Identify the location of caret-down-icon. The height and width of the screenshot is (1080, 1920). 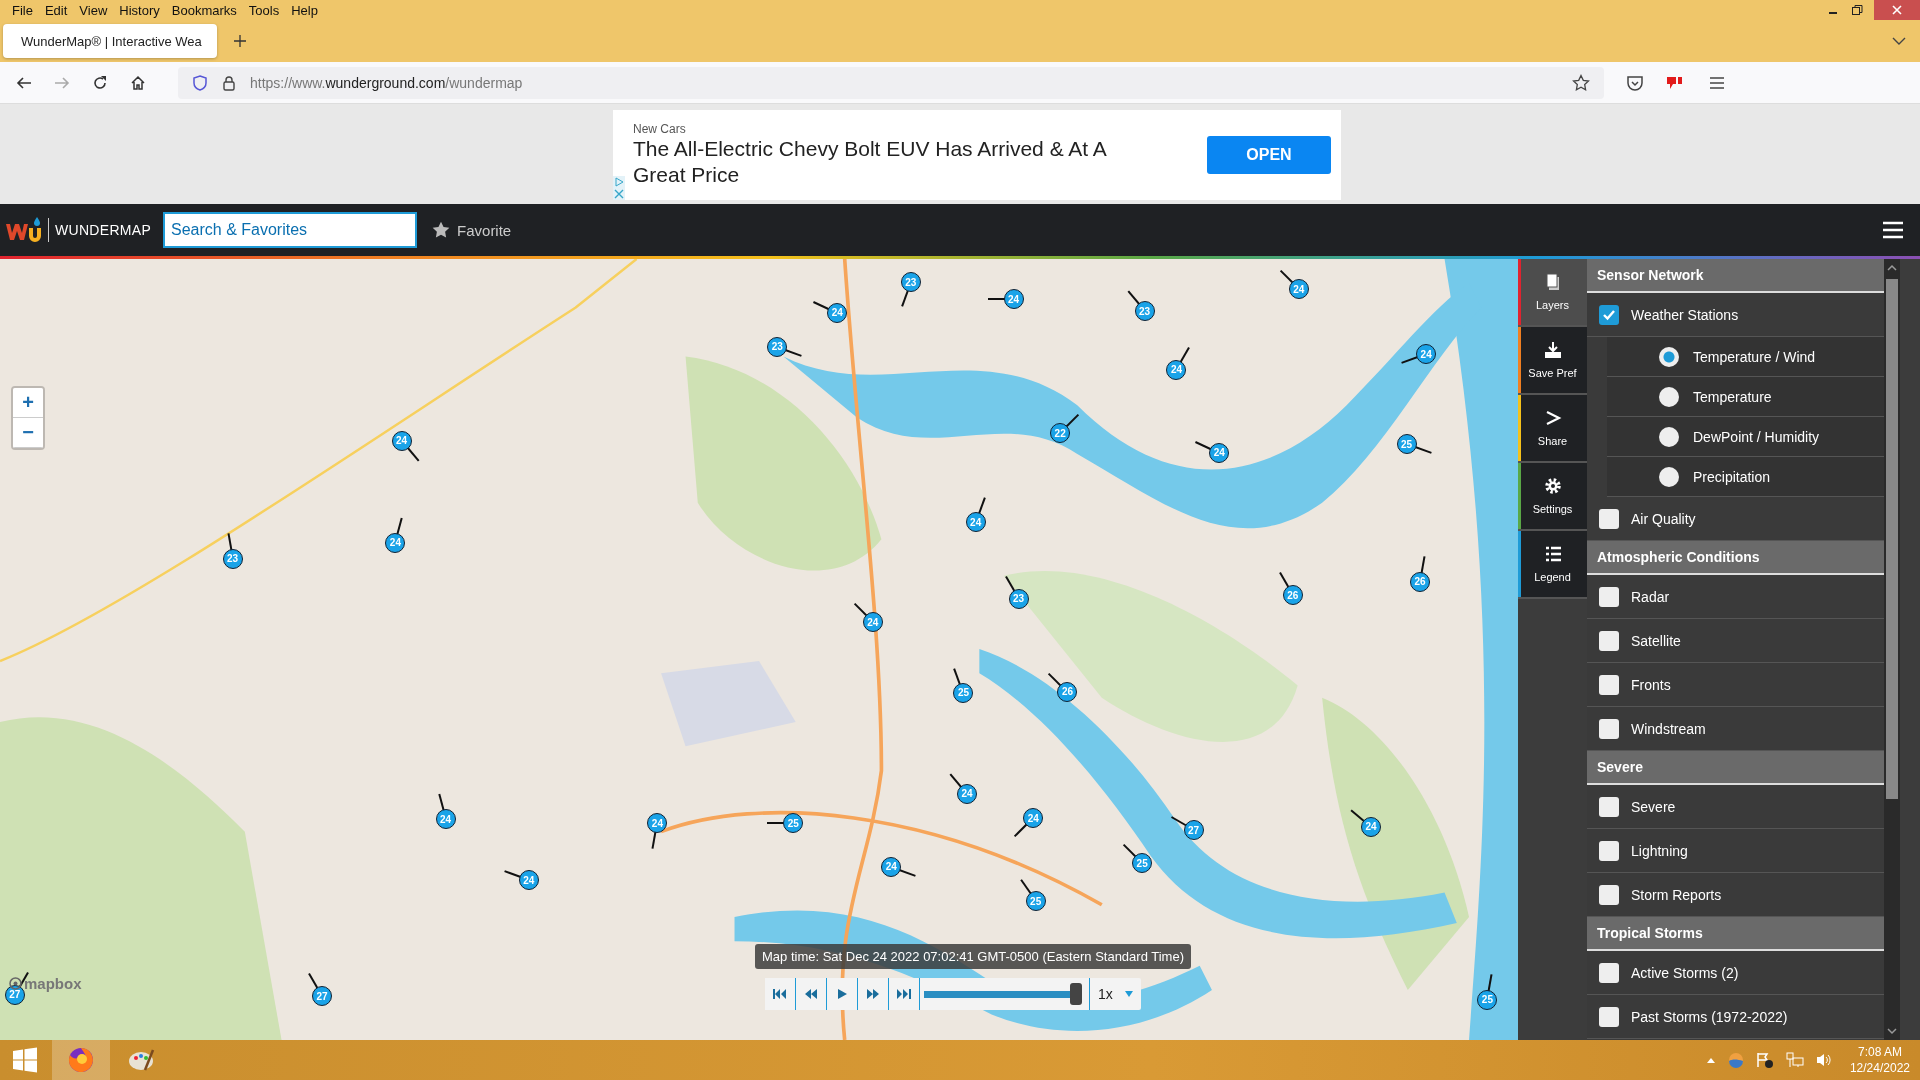
(1129, 994).